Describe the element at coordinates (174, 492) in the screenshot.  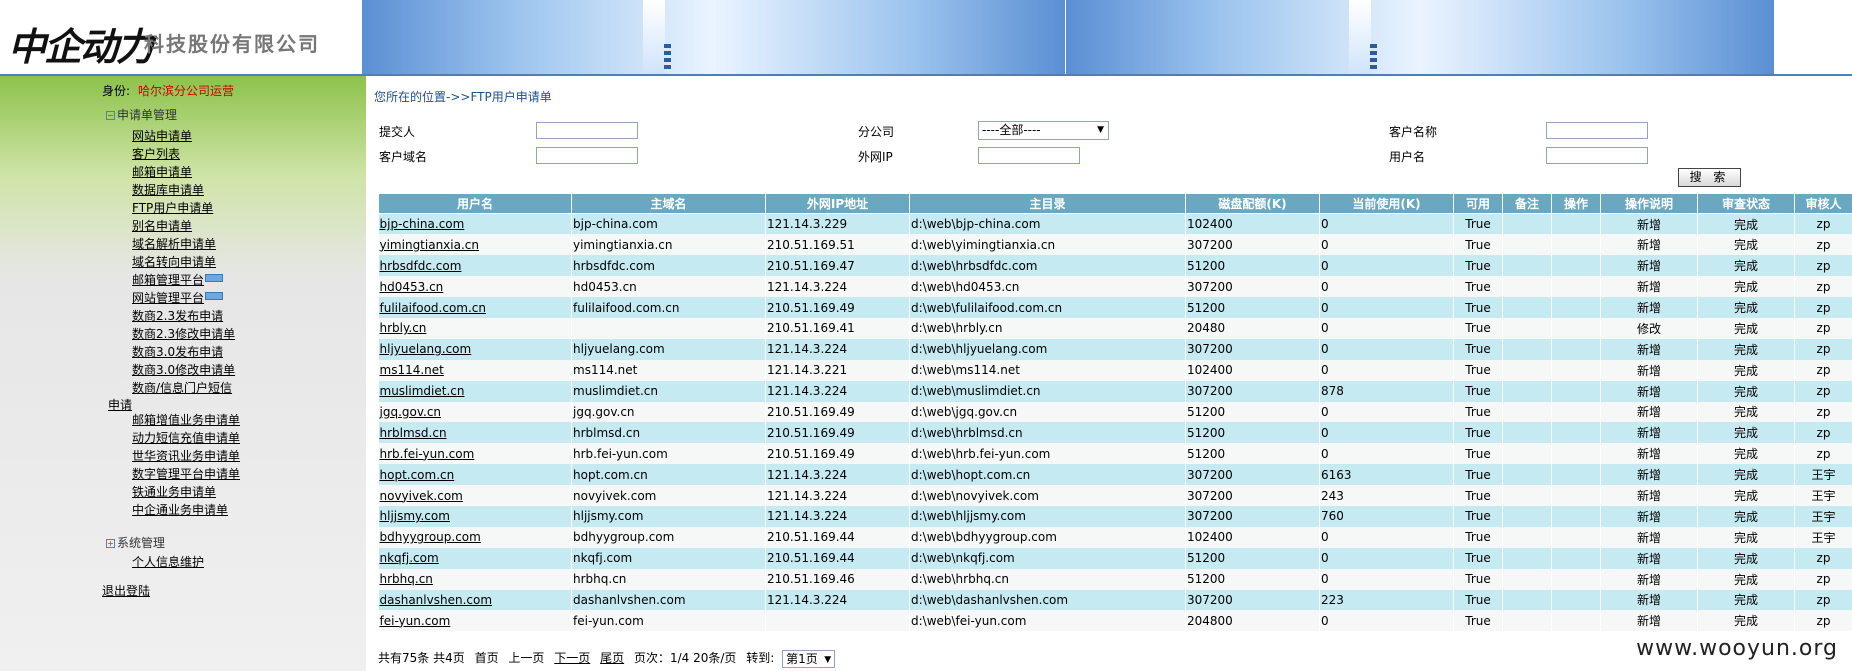
I see `sidebar-item-tietong: 铁通业务申请单` at that location.